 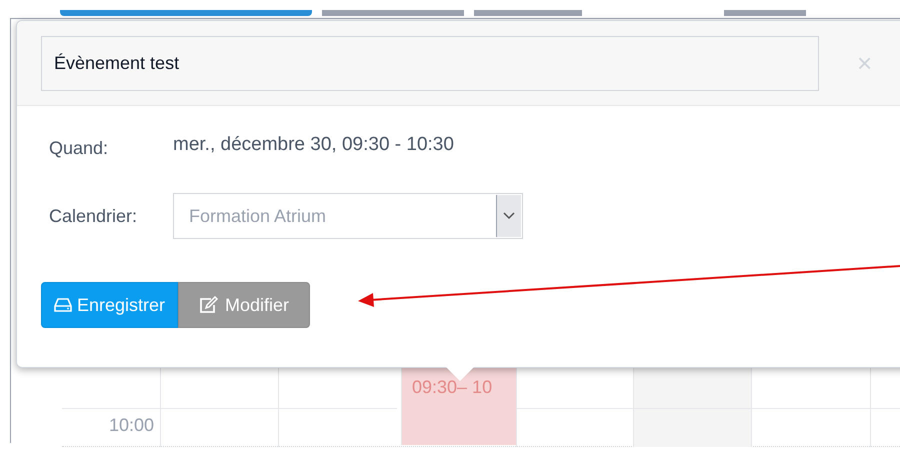 I want to click on chevron-down-icon, so click(x=508, y=216).